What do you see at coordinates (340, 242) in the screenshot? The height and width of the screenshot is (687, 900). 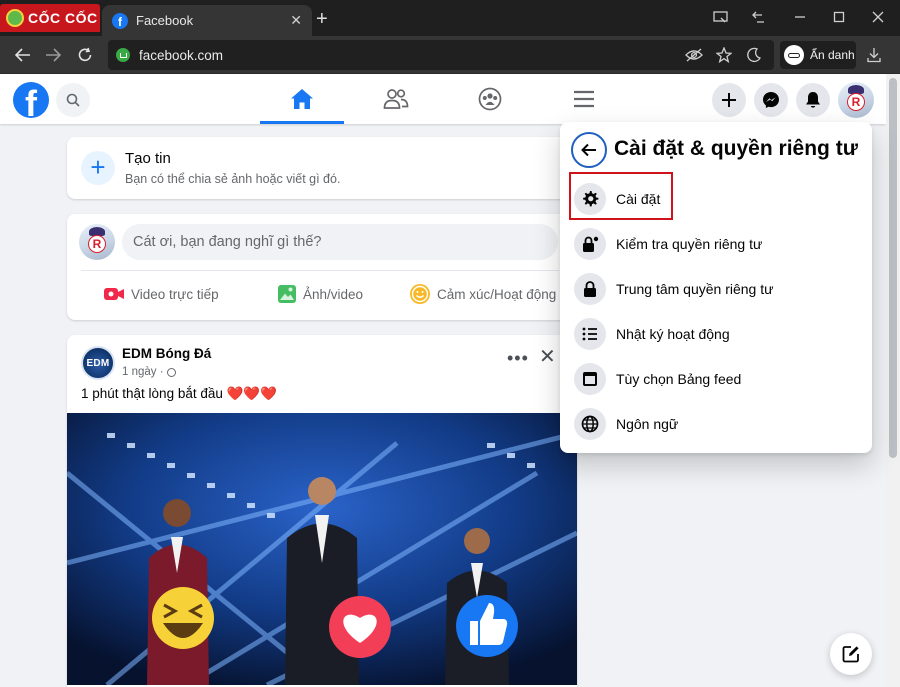 I see `whats-on-your-mind-input: Cát ơi, bạn đang nghĩ gì thế?` at bounding box center [340, 242].